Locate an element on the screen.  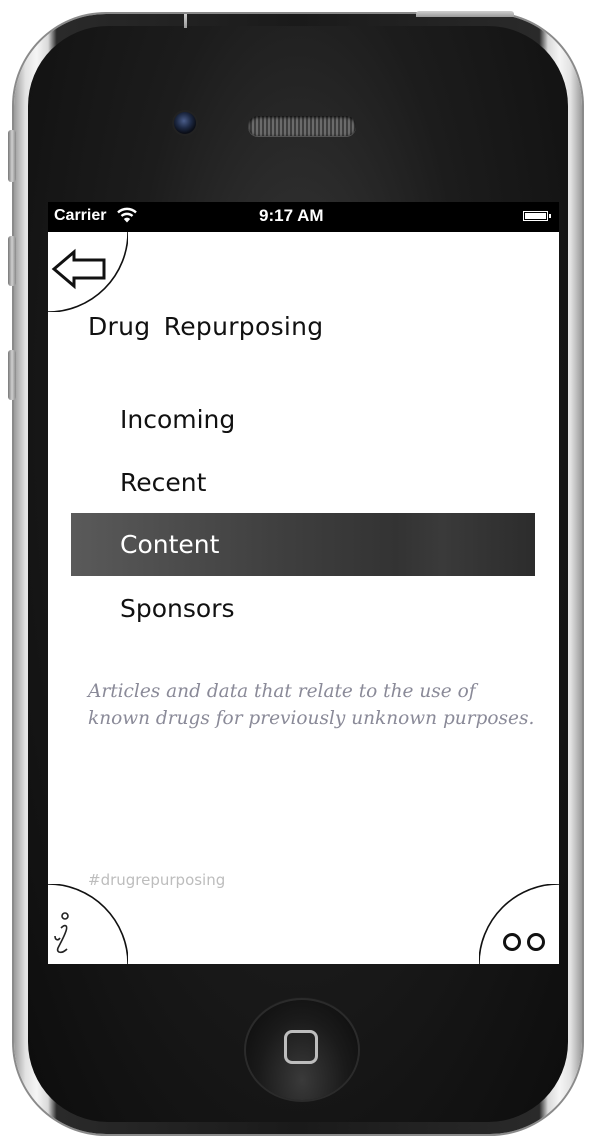
volume-down-button is located at coordinates (12, 375).